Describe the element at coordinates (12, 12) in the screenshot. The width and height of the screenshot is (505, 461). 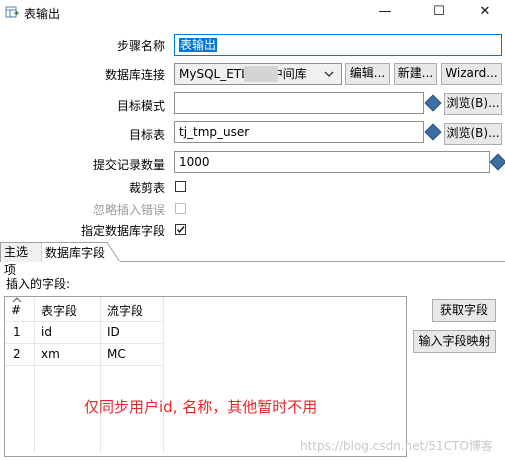
I see `table-output-icon` at that location.